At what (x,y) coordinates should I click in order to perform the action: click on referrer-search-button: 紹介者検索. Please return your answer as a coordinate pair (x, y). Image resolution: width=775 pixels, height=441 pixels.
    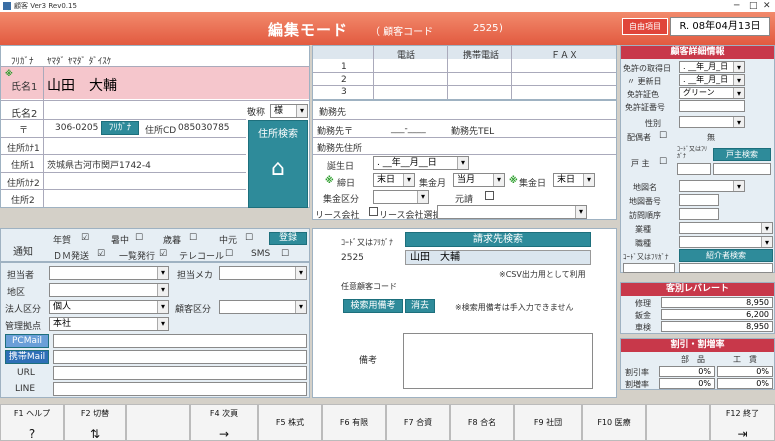
    Looking at the image, I should click on (726, 255).